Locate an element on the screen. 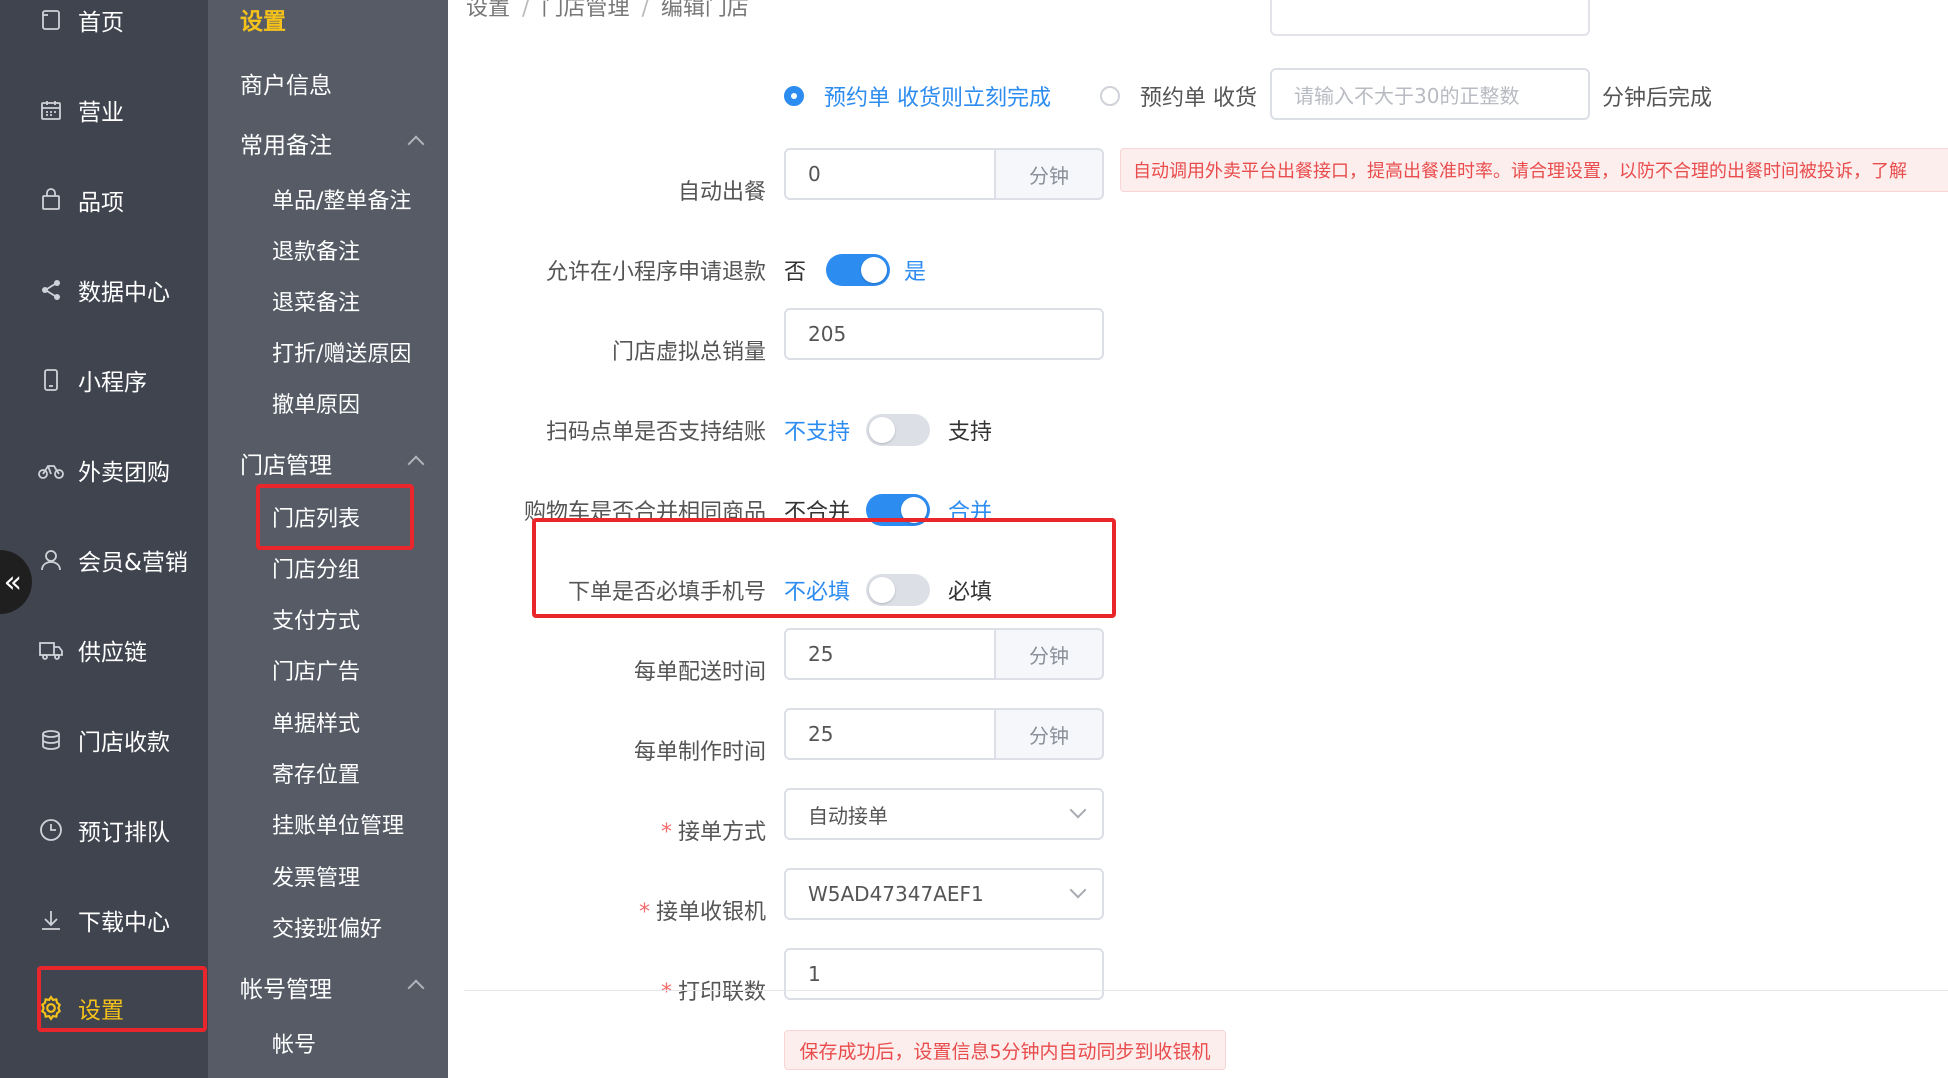 The width and height of the screenshot is (1948, 1078). merge-cart-switch is located at coordinates (898, 510).